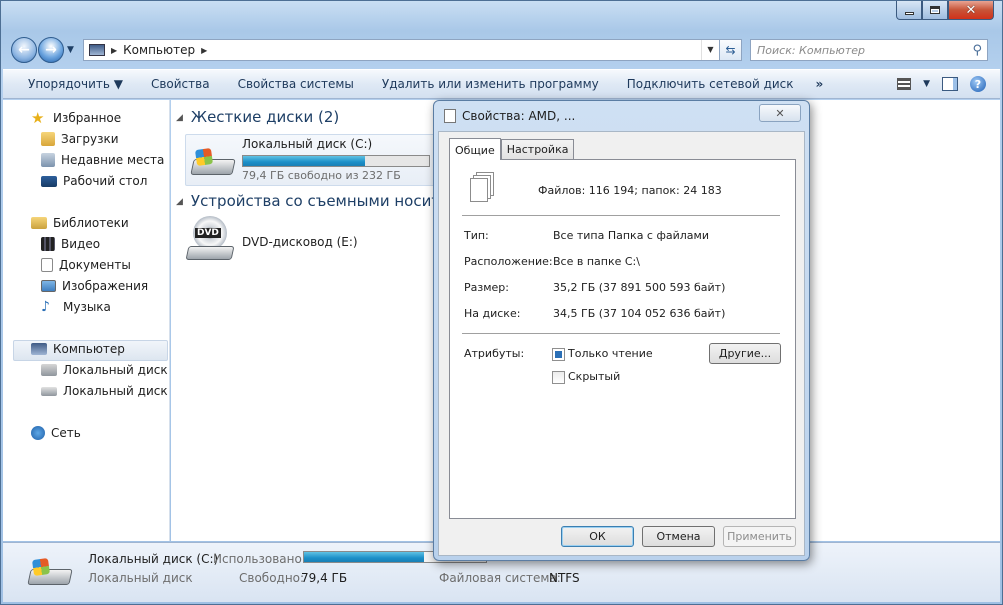 This screenshot has height=605, width=1003. What do you see at coordinates (113, 160) in the screenshot?
I see `sidebar-item-label: Недавние места` at bounding box center [113, 160].